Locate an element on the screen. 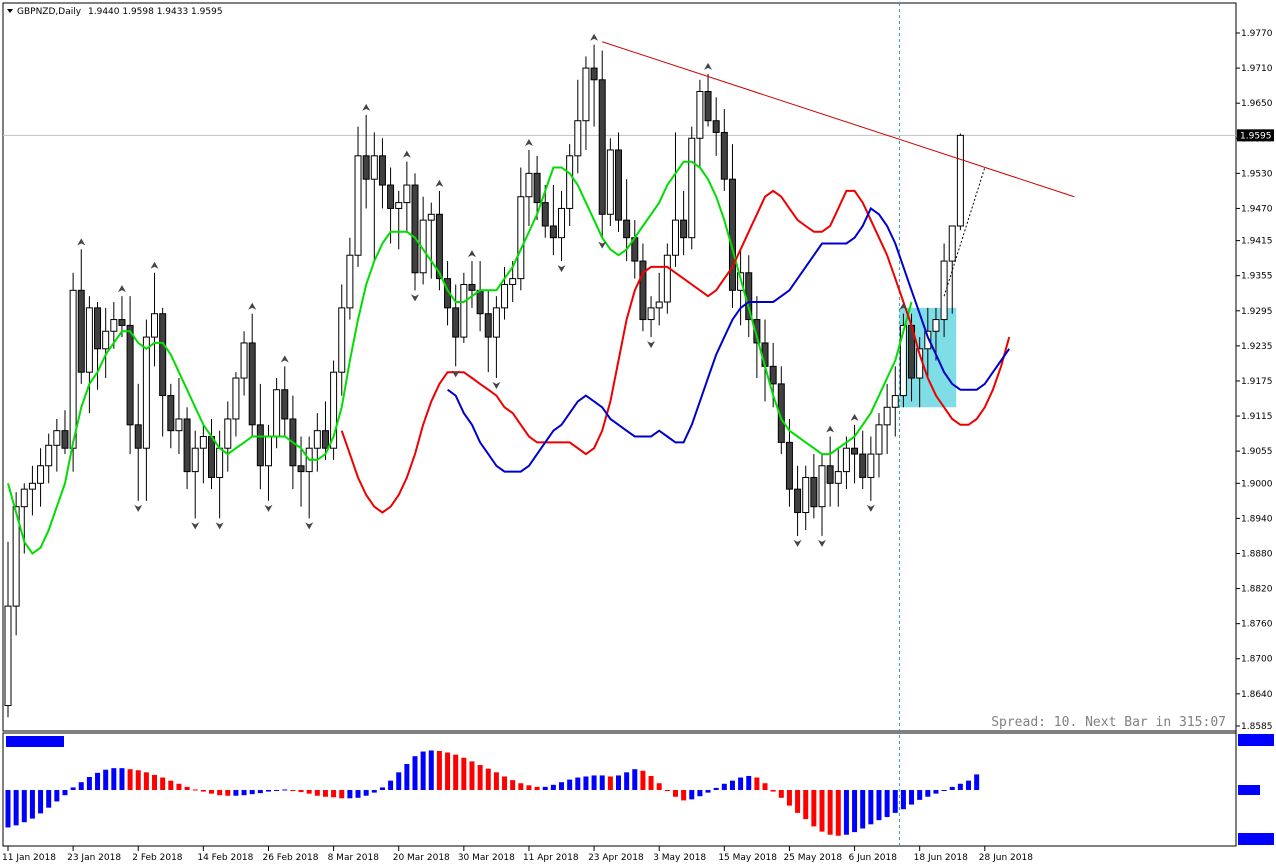  y-tick-label: 1.9295 is located at coordinates (1257, 312).